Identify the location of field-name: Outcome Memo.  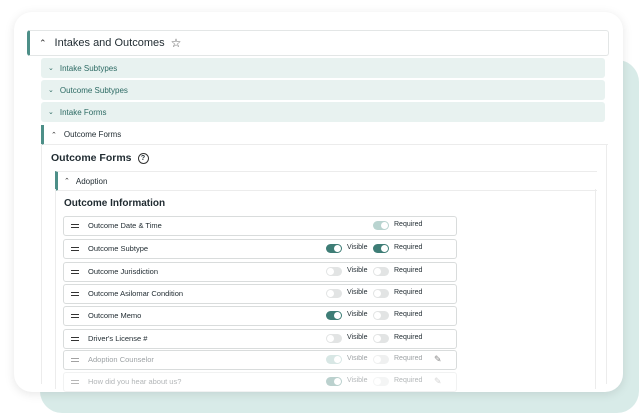
(115, 315).